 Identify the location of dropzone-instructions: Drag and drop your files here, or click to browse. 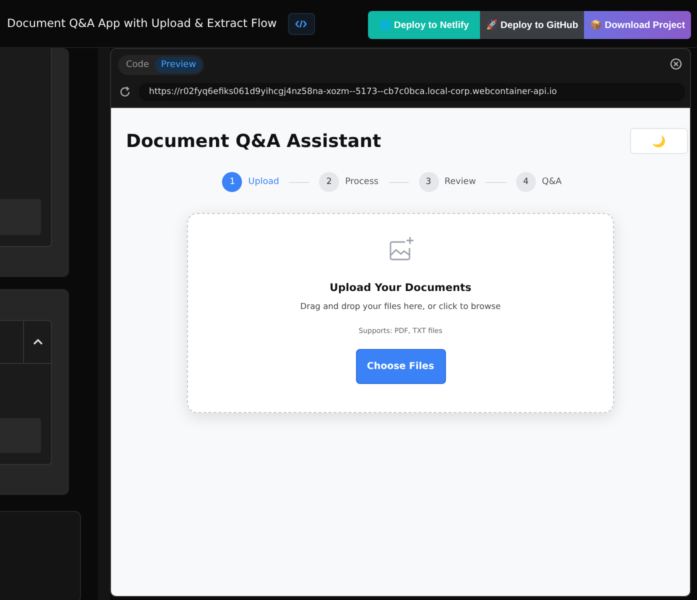
(400, 306).